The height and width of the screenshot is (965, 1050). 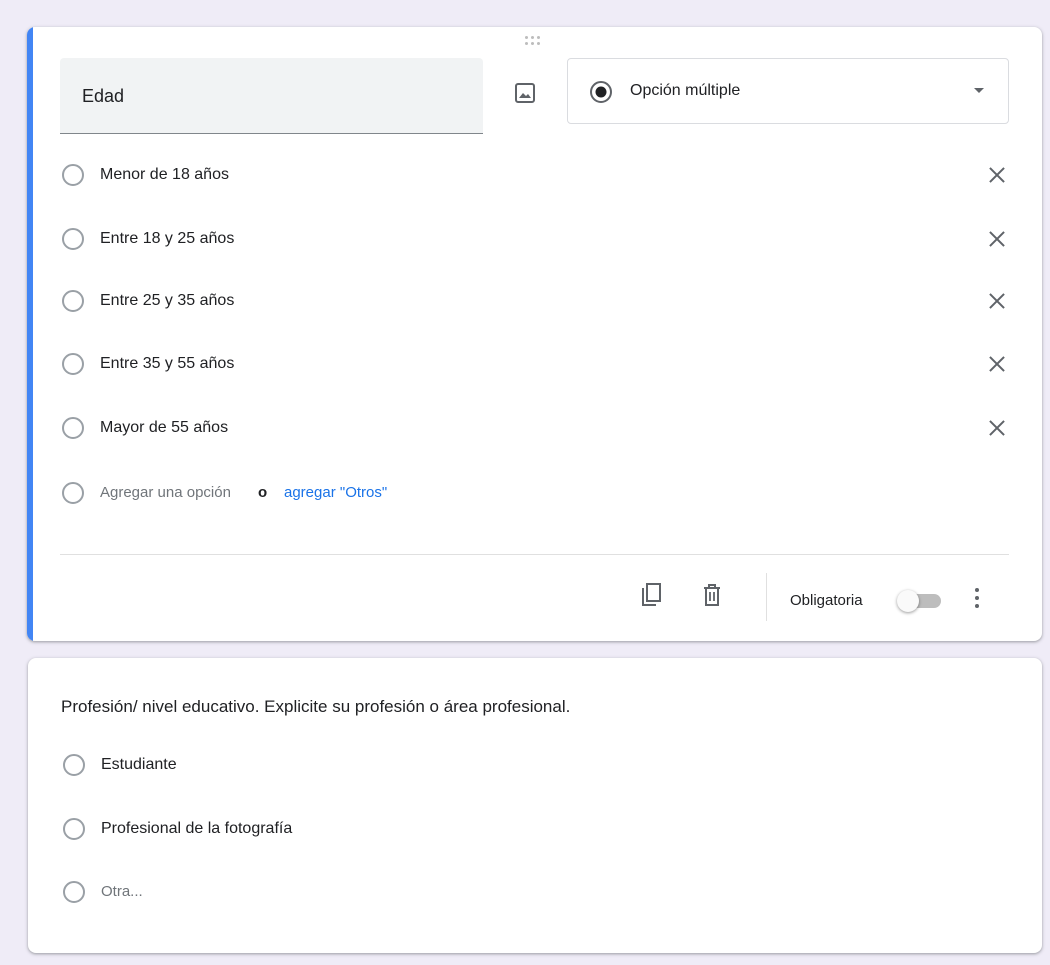 What do you see at coordinates (766, 597) in the screenshot?
I see `footer-separator` at bounding box center [766, 597].